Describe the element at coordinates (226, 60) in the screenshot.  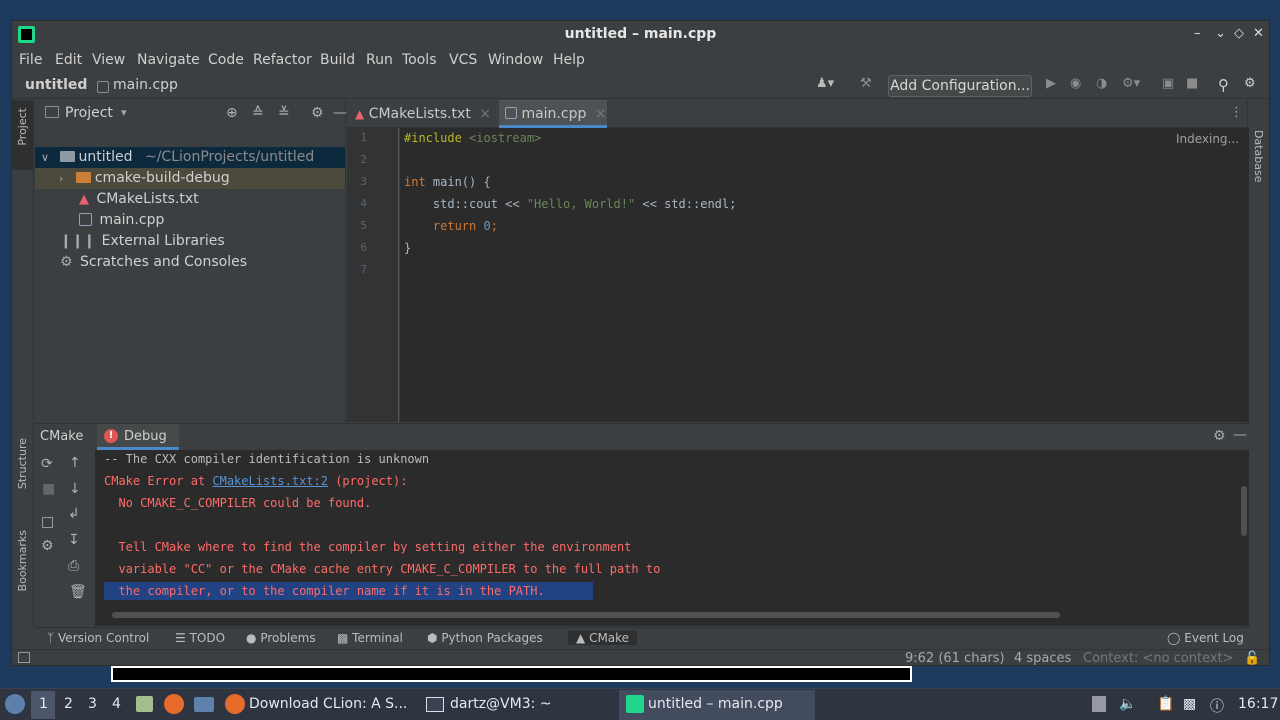
I see `menu-code: Code` at that location.